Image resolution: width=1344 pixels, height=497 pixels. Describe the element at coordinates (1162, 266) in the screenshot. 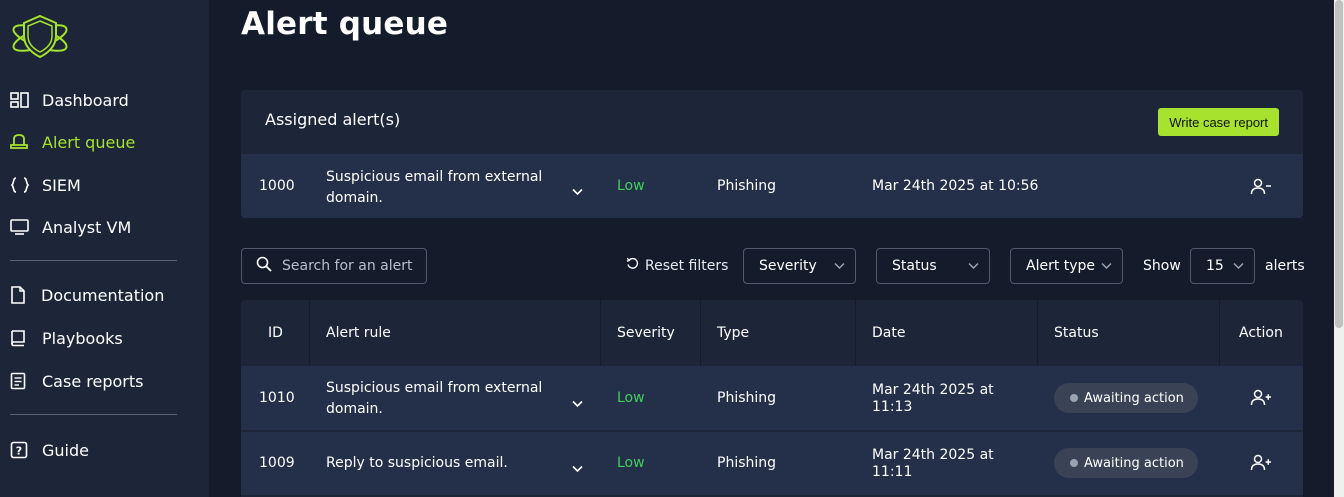

I see `show-label: Show` at that location.